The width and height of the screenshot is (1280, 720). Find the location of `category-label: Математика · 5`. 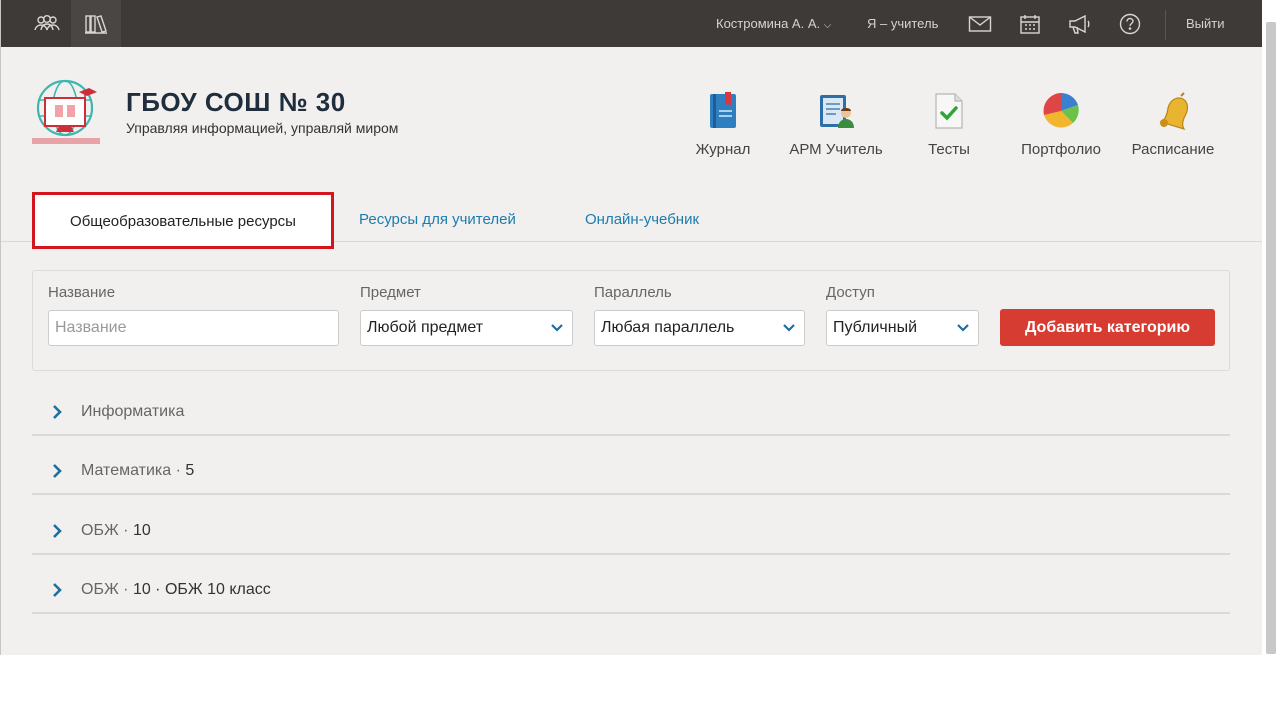

category-label: Математика · 5 is located at coordinates (138, 470).